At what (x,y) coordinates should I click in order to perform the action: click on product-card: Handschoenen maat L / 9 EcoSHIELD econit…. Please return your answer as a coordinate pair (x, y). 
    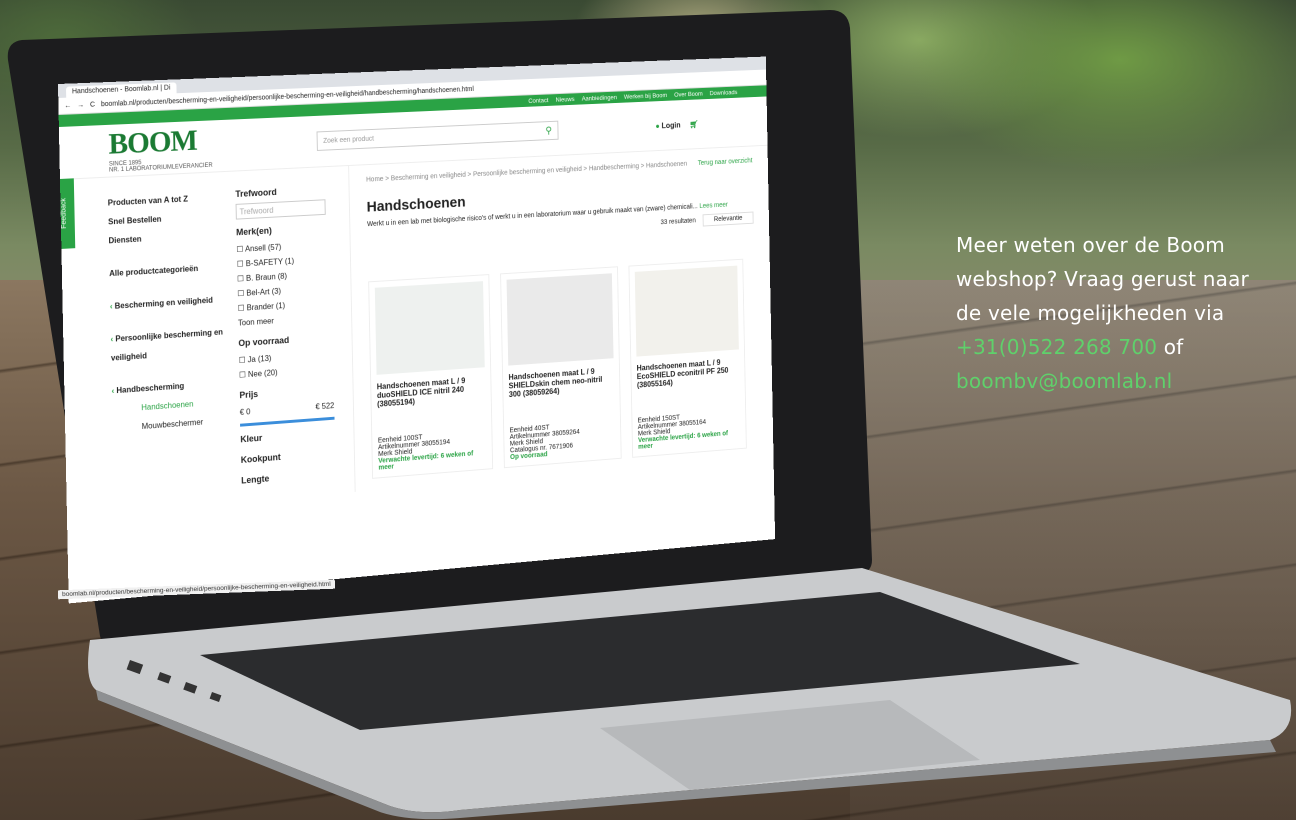
    Looking at the image, I should click on (687, 358).